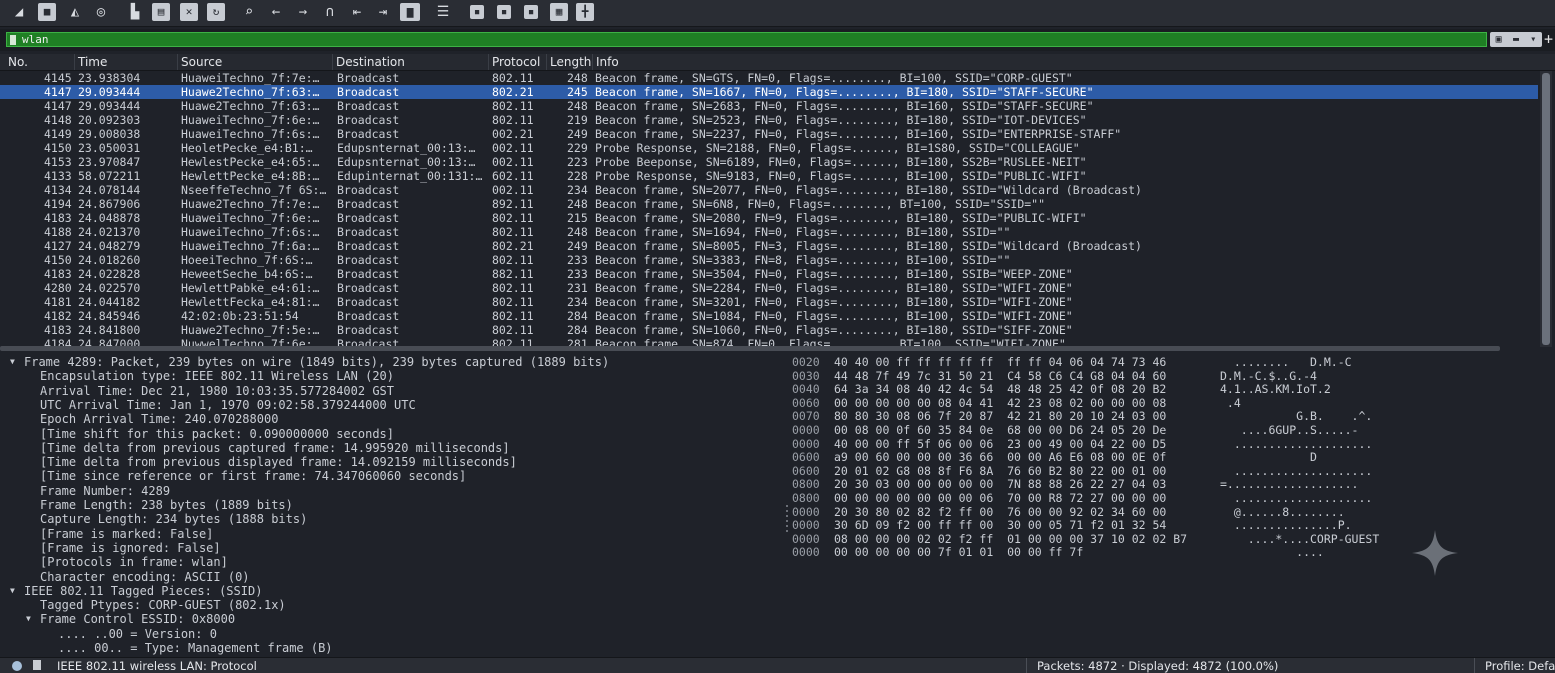  I want to click on close-file-icon: ✕, so click(189, 12).